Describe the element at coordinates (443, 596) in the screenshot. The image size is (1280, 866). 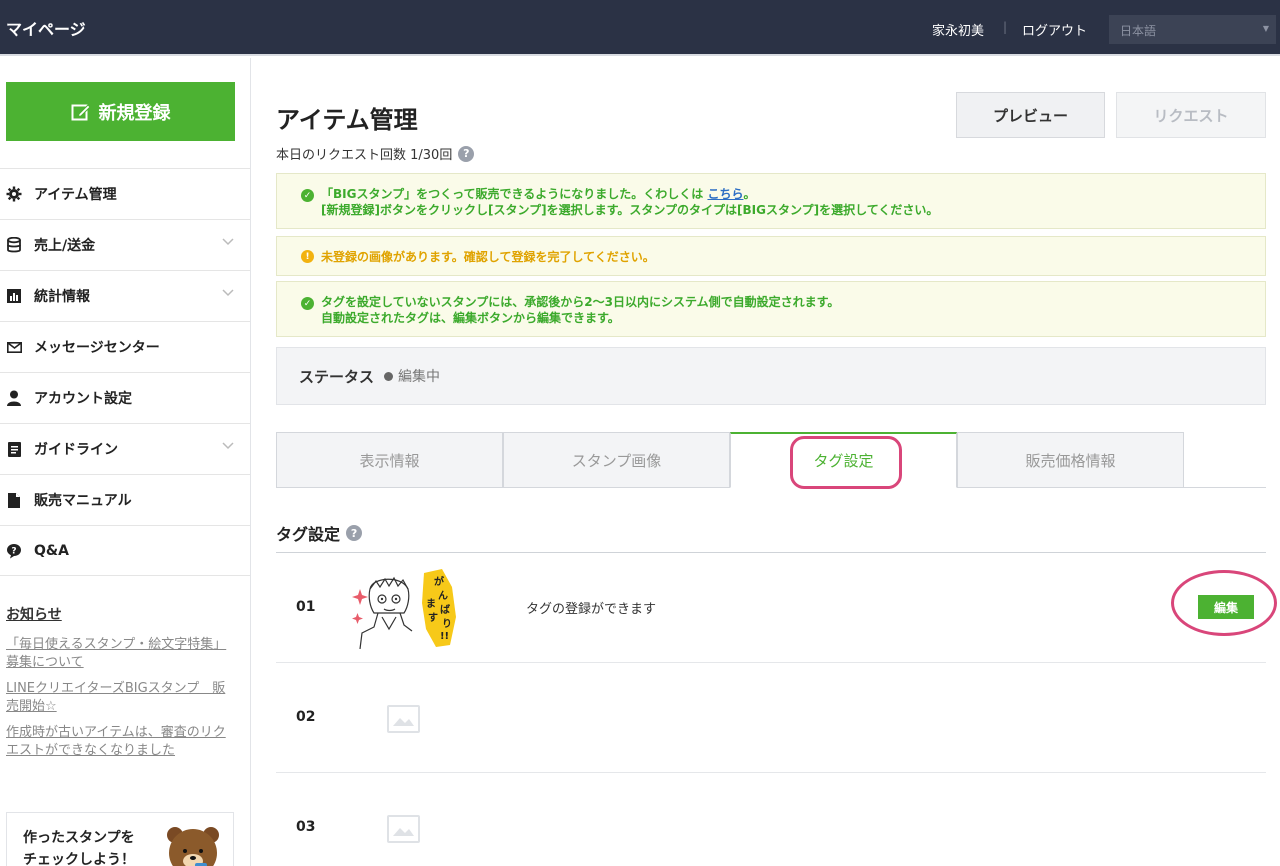
I see `svg-text: ん` at that location.